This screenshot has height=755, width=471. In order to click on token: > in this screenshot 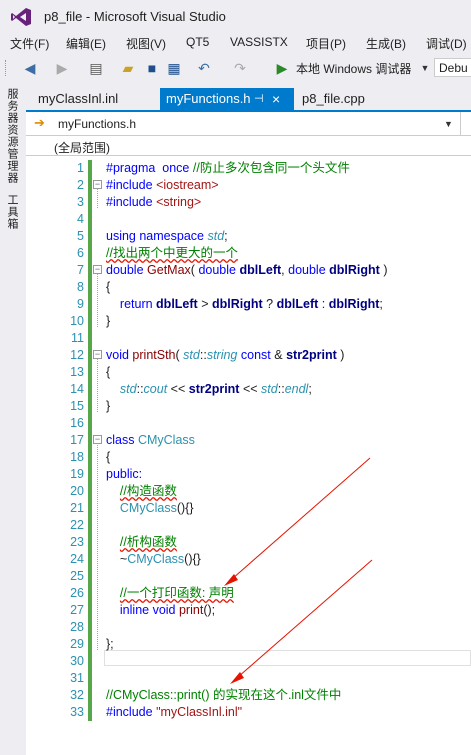, I will do `click(205, 304)`.